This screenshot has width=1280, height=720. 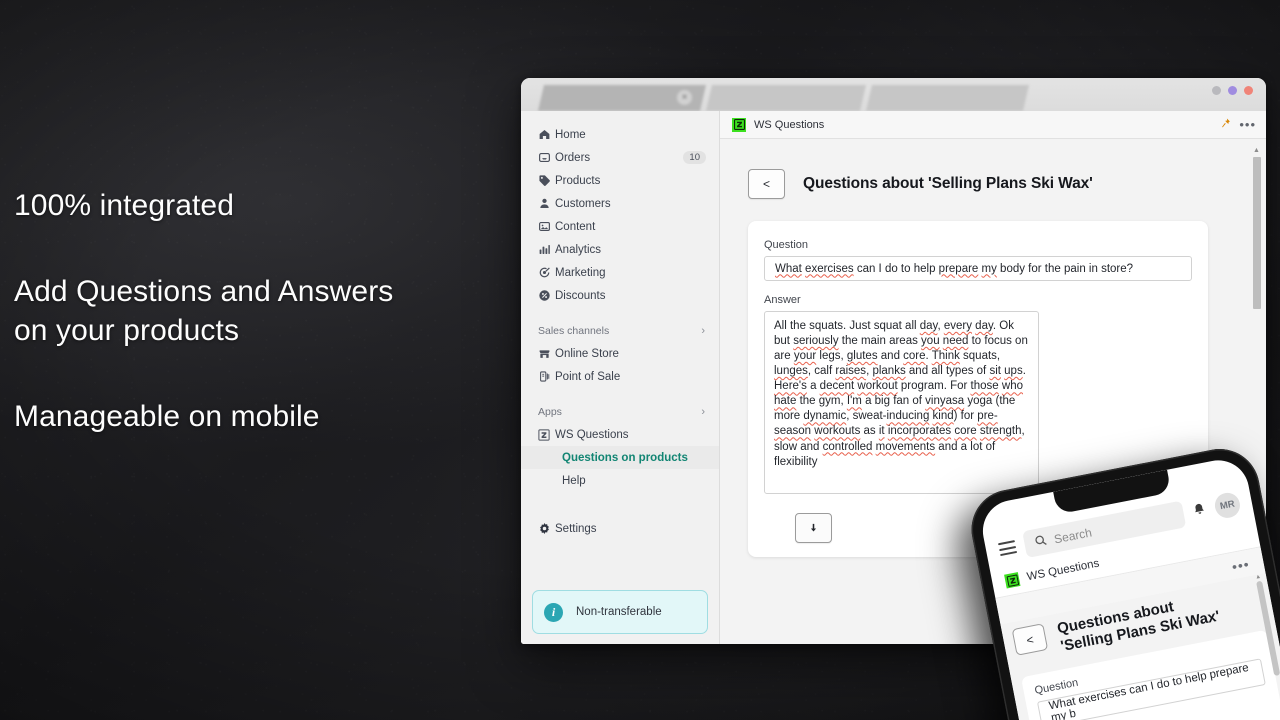 What do you see at coordinates (1225, 124) in the screenshot?
I see `pin-icon` at bounding box center [1225, 124].